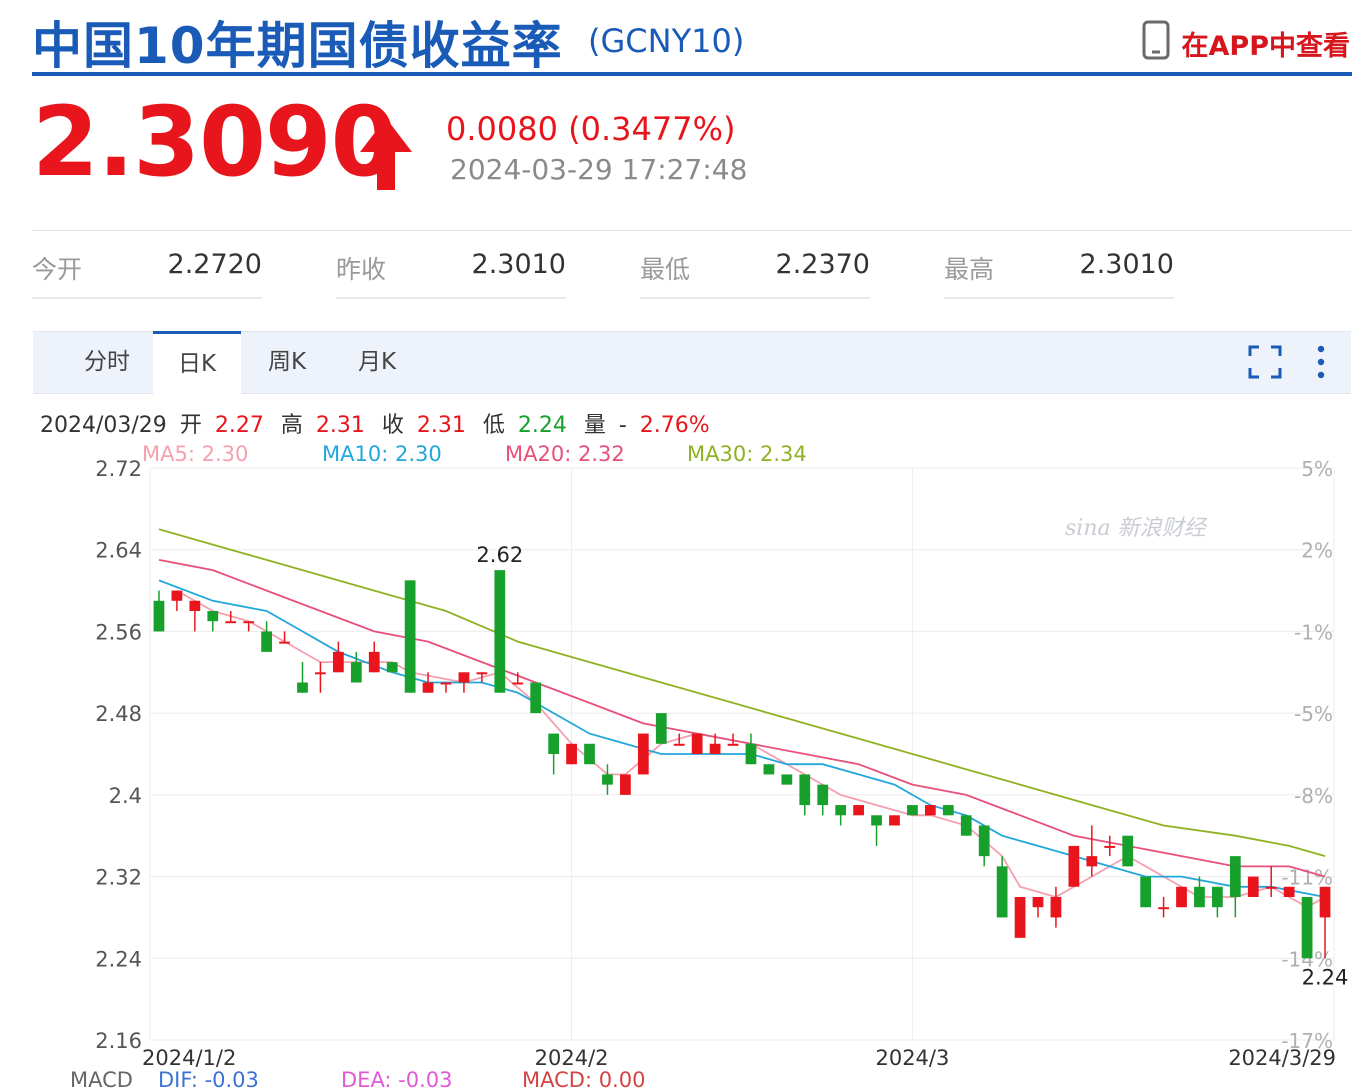 The width and height of the screenshot is (1364, 1090). What do you see at coordinates (191, 425) in the screenshot?
I see `ohlc-open-label: 开` at bounding box center [191, 425].